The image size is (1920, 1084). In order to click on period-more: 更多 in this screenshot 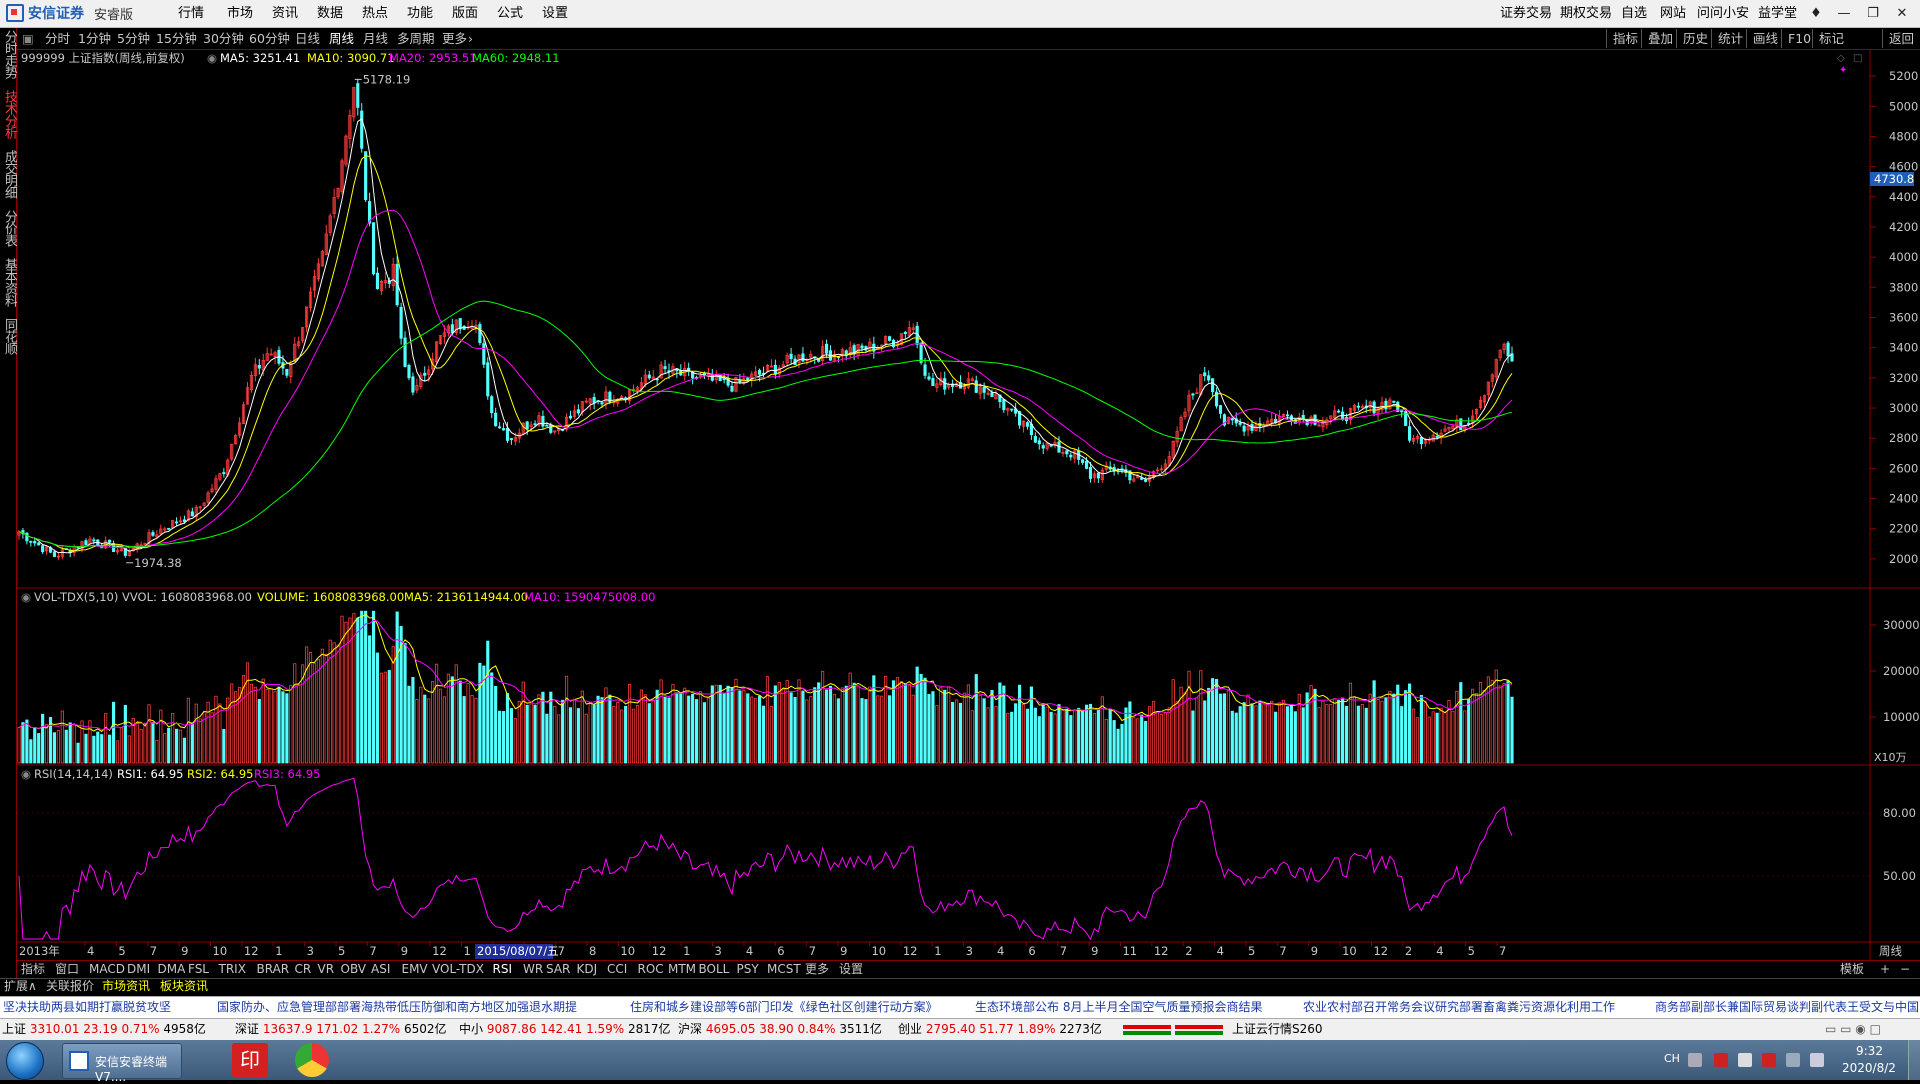, I will do `click(454, 38)`.